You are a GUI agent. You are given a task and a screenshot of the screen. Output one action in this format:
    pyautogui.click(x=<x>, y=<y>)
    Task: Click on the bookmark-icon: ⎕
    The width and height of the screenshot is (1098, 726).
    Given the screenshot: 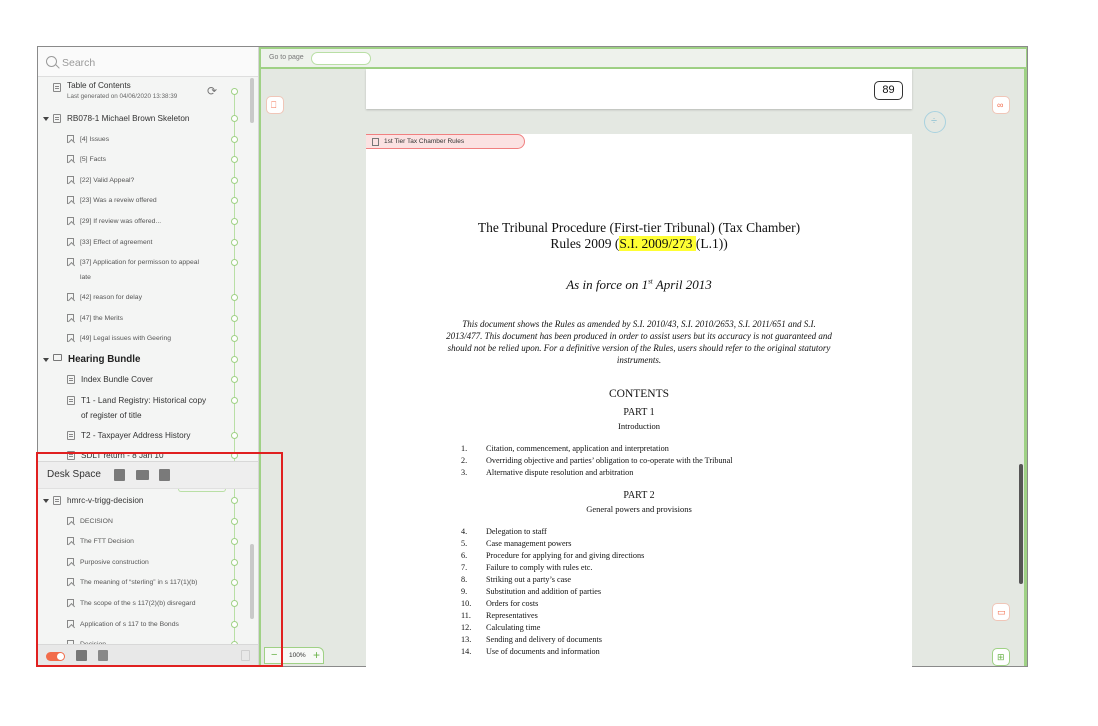 What is the action you would take?
    pyautogui.click(x=274, y=105)
    